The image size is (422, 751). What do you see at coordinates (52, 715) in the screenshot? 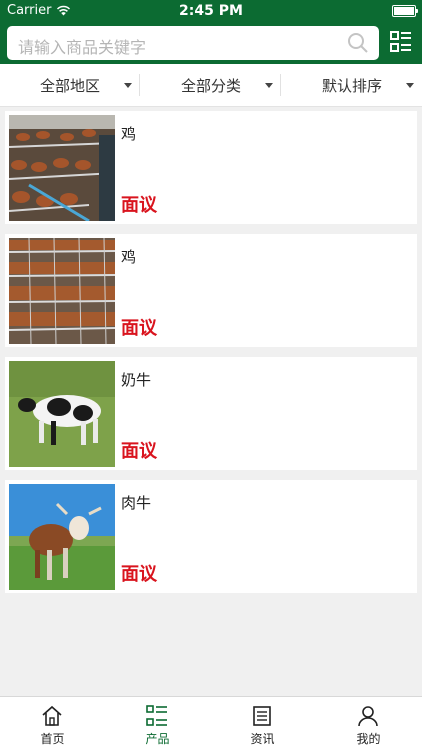
I see `home-icon` at bounding box center [52, 715].